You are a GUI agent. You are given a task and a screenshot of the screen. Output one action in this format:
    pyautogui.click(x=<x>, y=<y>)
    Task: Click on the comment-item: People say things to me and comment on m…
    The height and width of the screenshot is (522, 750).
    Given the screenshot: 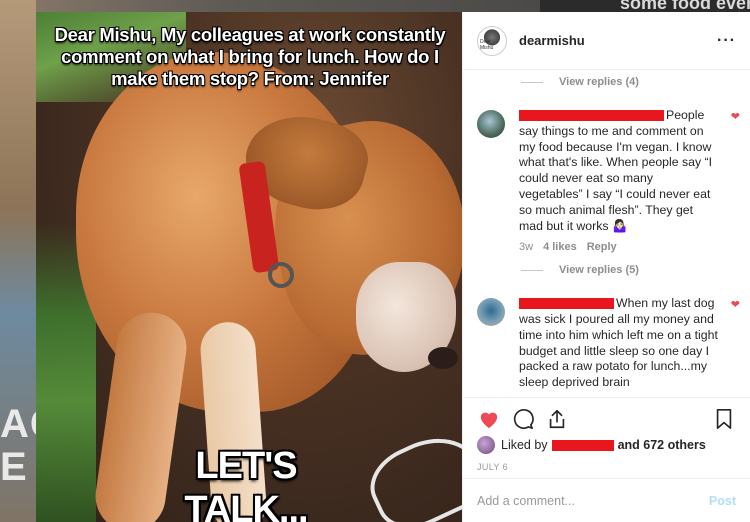 What is the action you would take?
    pyautogui.click(x=606, y=182)
    